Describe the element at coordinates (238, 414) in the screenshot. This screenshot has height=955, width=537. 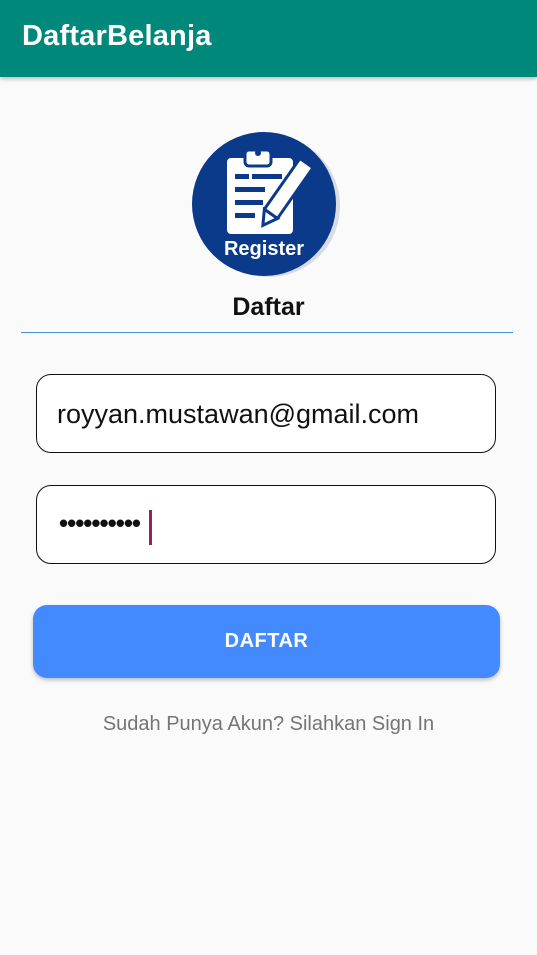
I see `email-value: royyan.mustawan@gmail.com` at that location.